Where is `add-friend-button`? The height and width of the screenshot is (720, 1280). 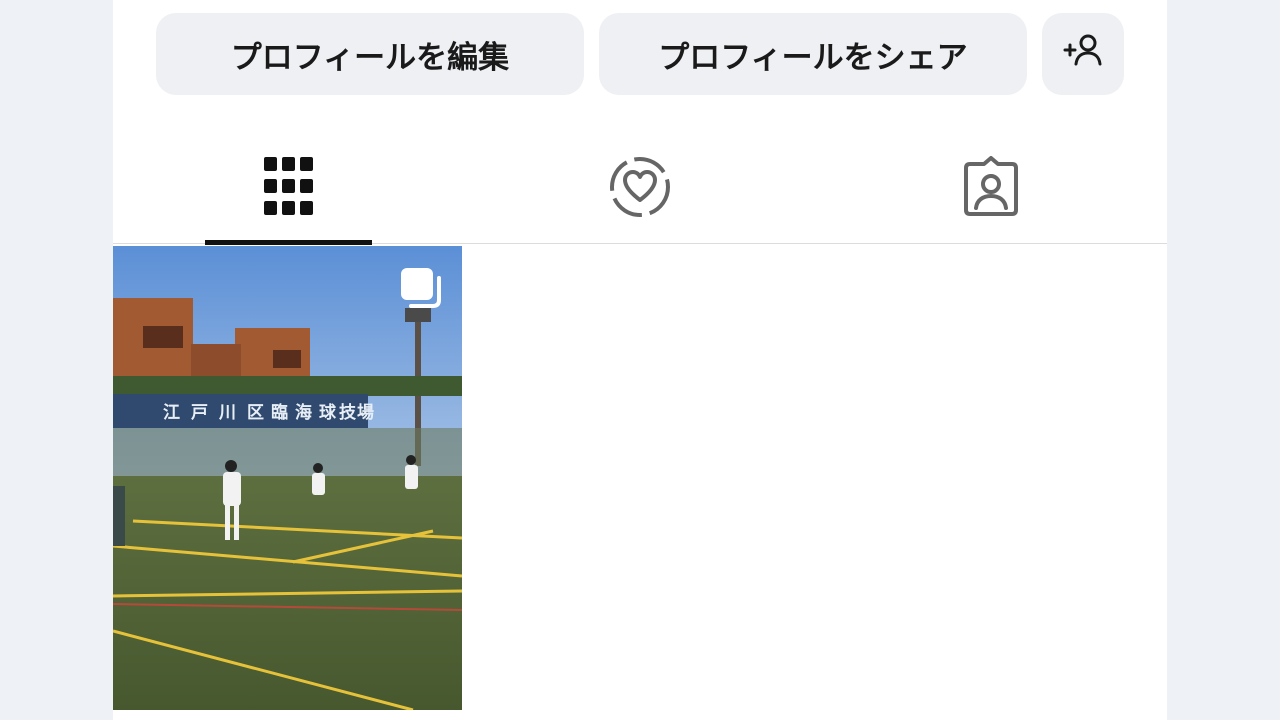 add-friend-button is located at coordinates (1083, 54).